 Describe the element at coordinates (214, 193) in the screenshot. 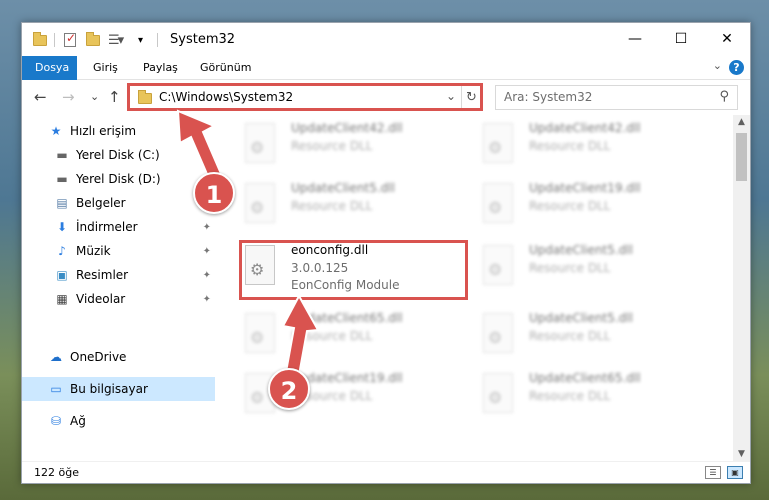

I see `step-1-badge: 1` at that location.